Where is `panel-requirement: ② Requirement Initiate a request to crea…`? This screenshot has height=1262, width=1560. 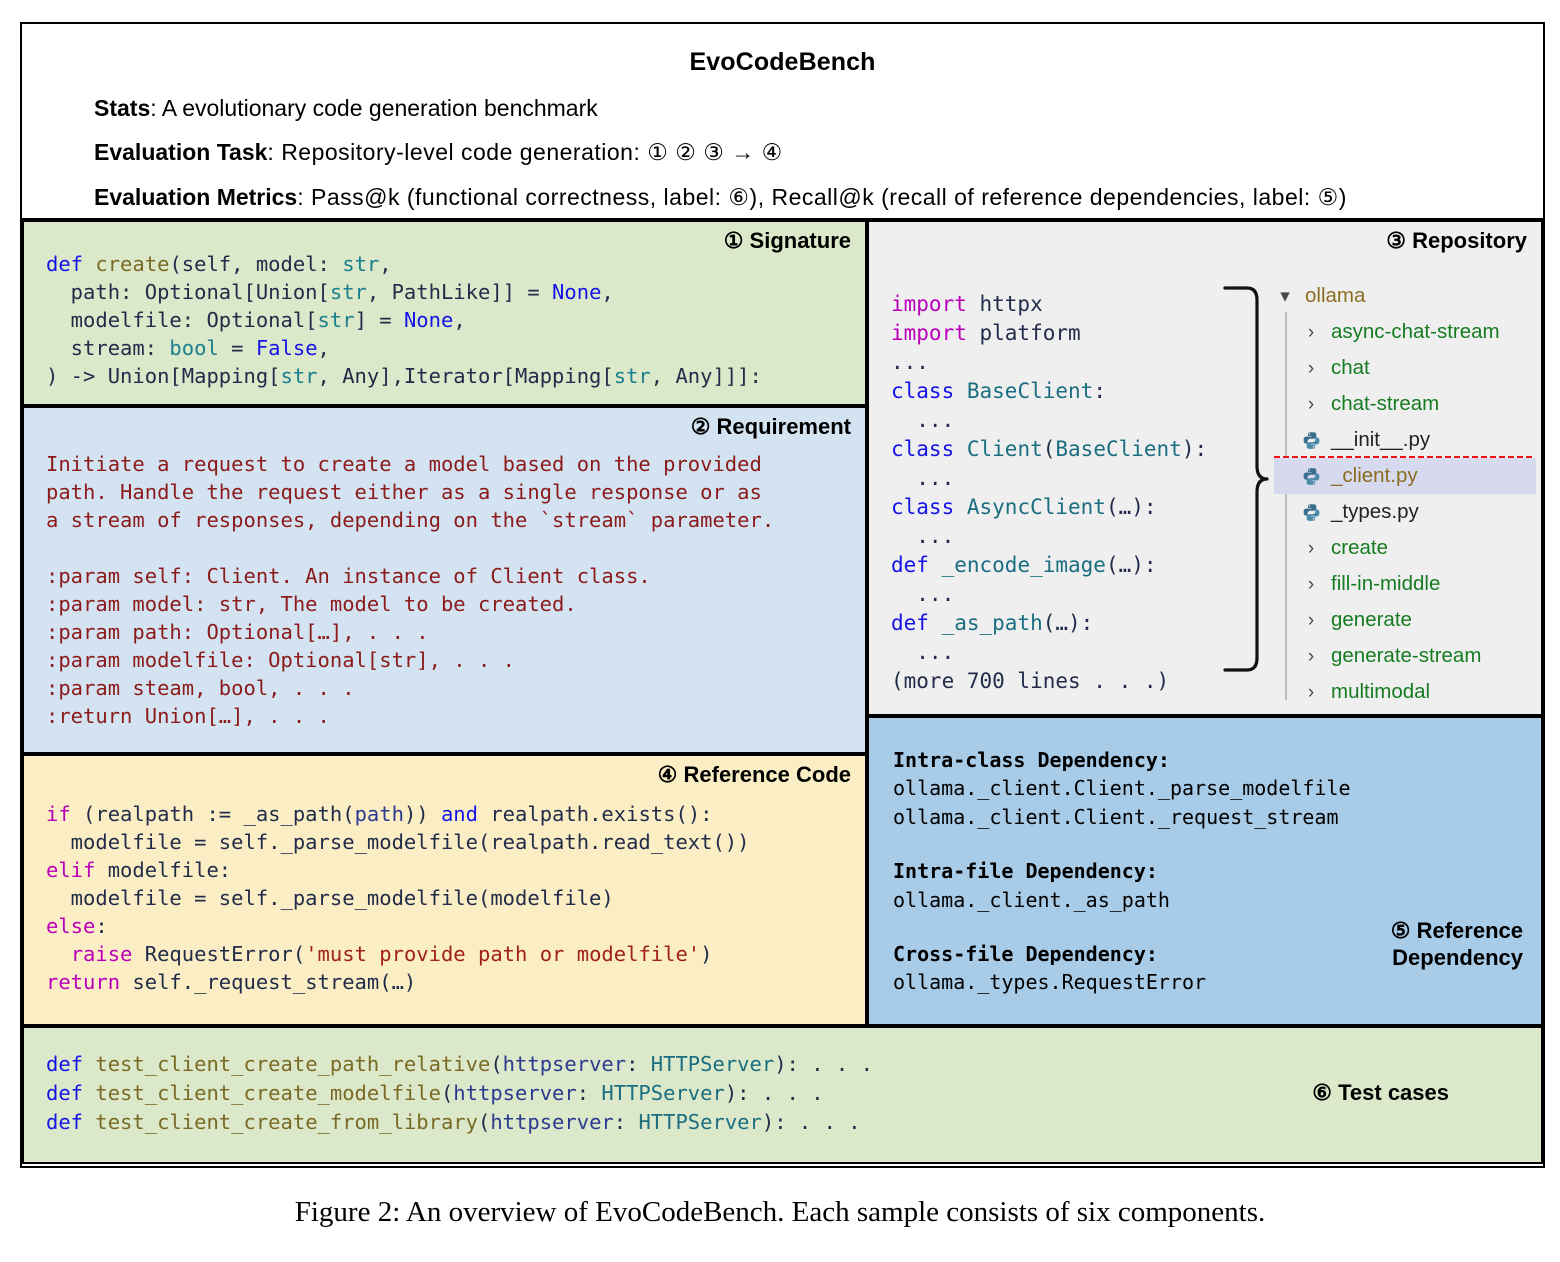
panel-requirement: ② Requirement Initiate a request to crea… is located at coordinates (444, 580).